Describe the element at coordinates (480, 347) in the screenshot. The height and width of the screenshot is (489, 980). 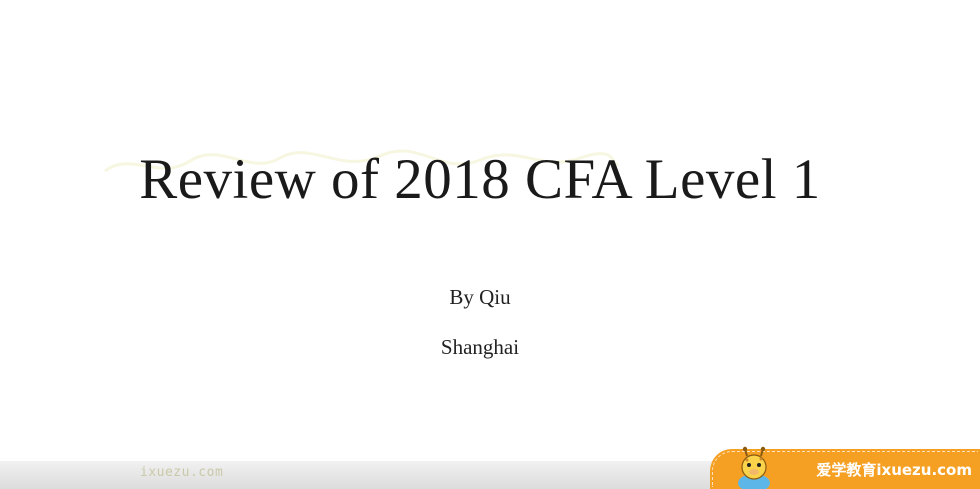
I see `location-text: Shanghai` at that location.